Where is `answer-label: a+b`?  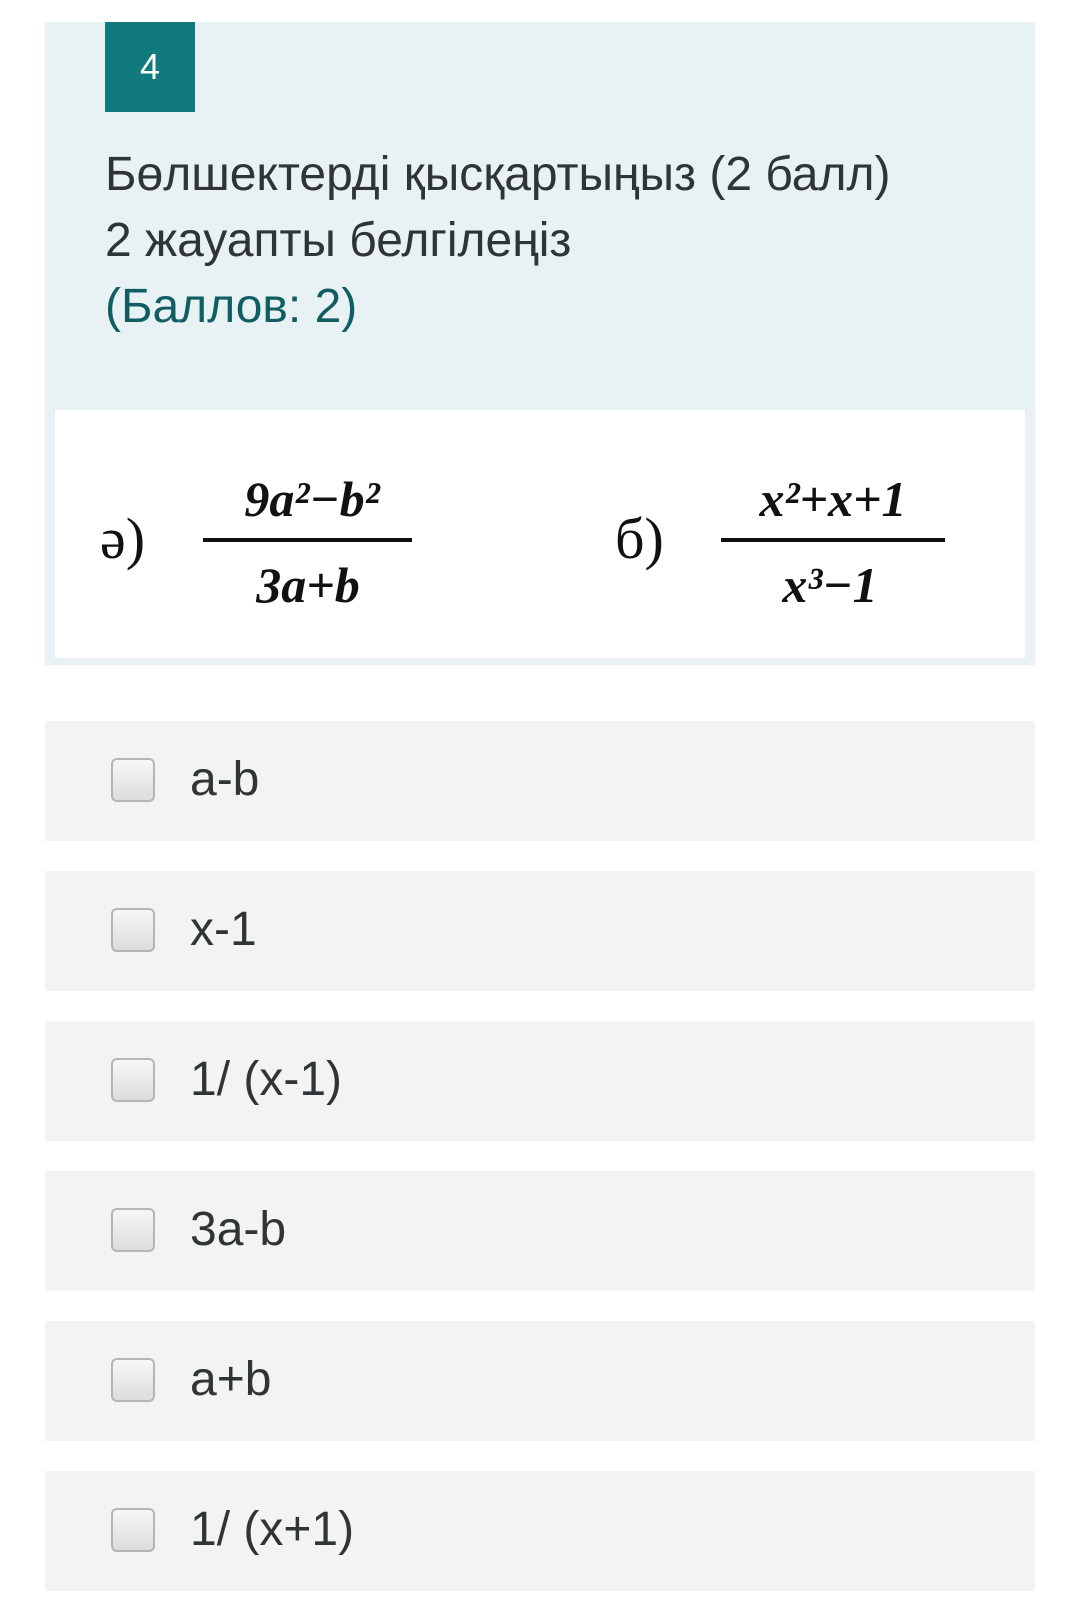 answer-label: a+b is located at coordinates (230, 1380).